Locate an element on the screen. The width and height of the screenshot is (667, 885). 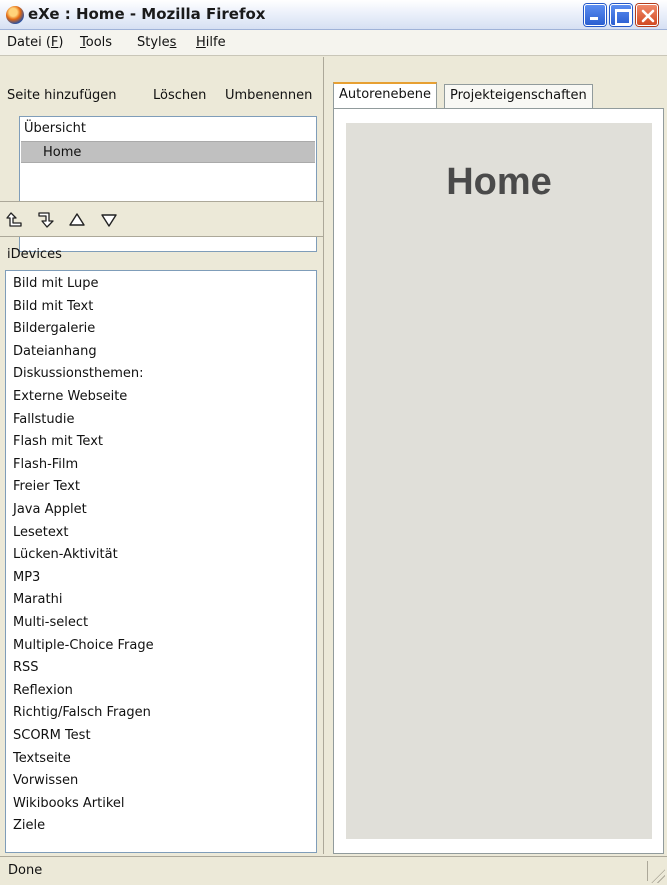
idevice-item: Java Applet is located at coordinates (50, 510).